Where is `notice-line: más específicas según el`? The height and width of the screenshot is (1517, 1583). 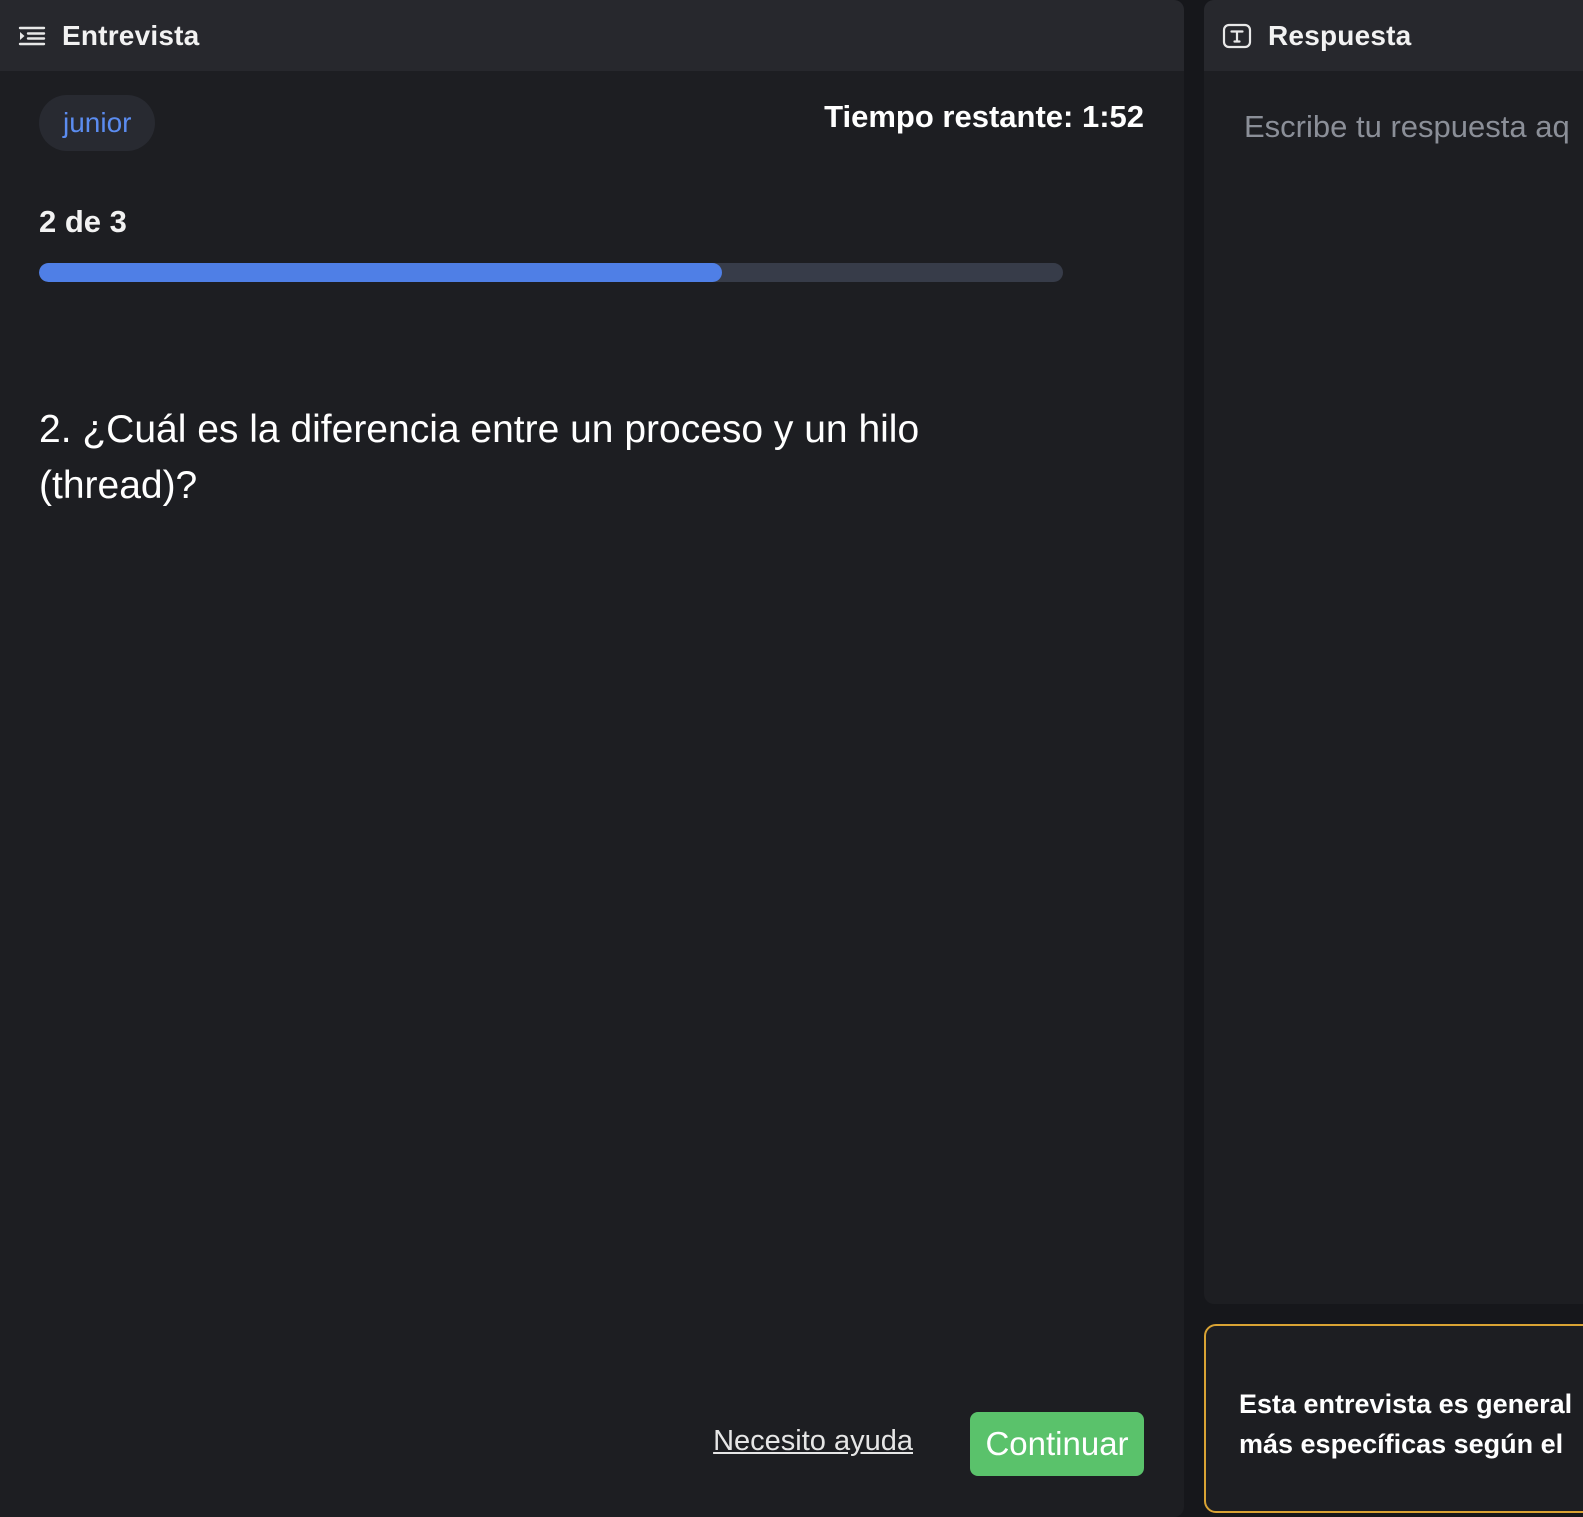 notice-line: más específicas según el is located at coordinates (1401, 1444).